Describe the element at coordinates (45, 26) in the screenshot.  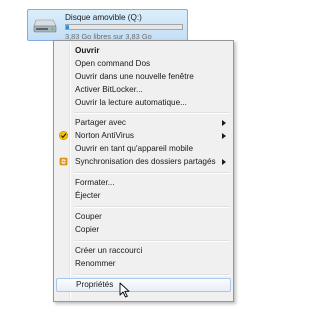
I see `removable-drive-icon` at that location.